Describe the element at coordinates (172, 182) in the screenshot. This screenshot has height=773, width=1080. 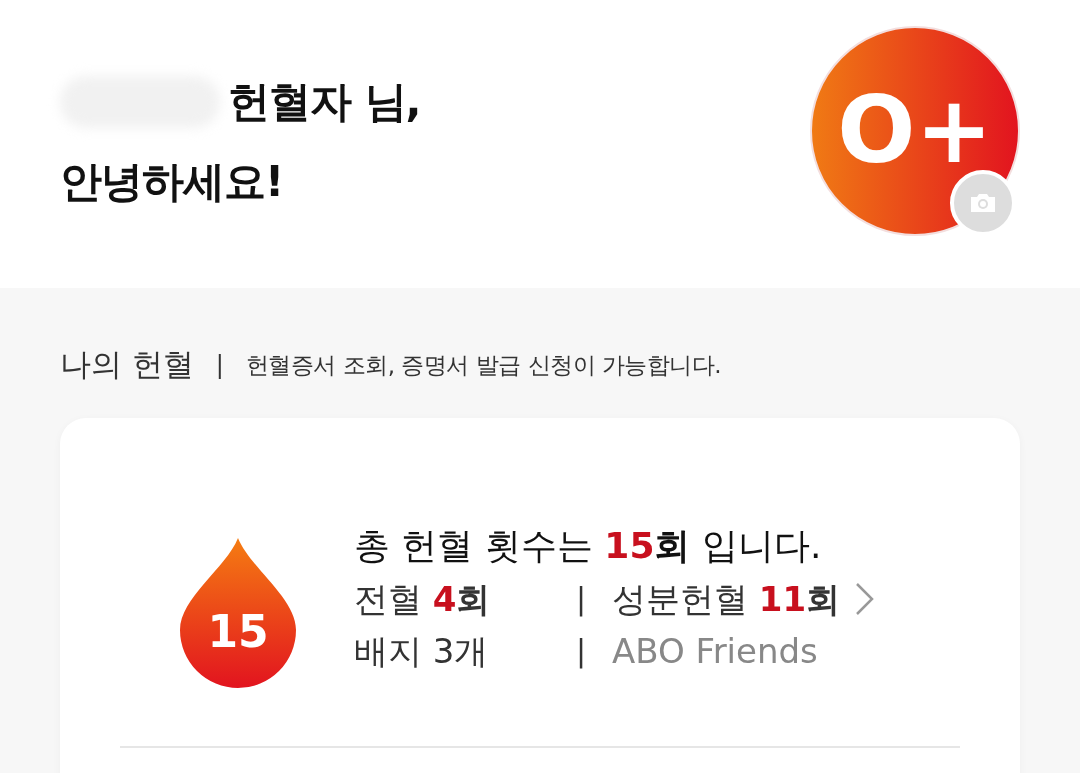
I see `greeting-text: 안녕하세요!` at that location.